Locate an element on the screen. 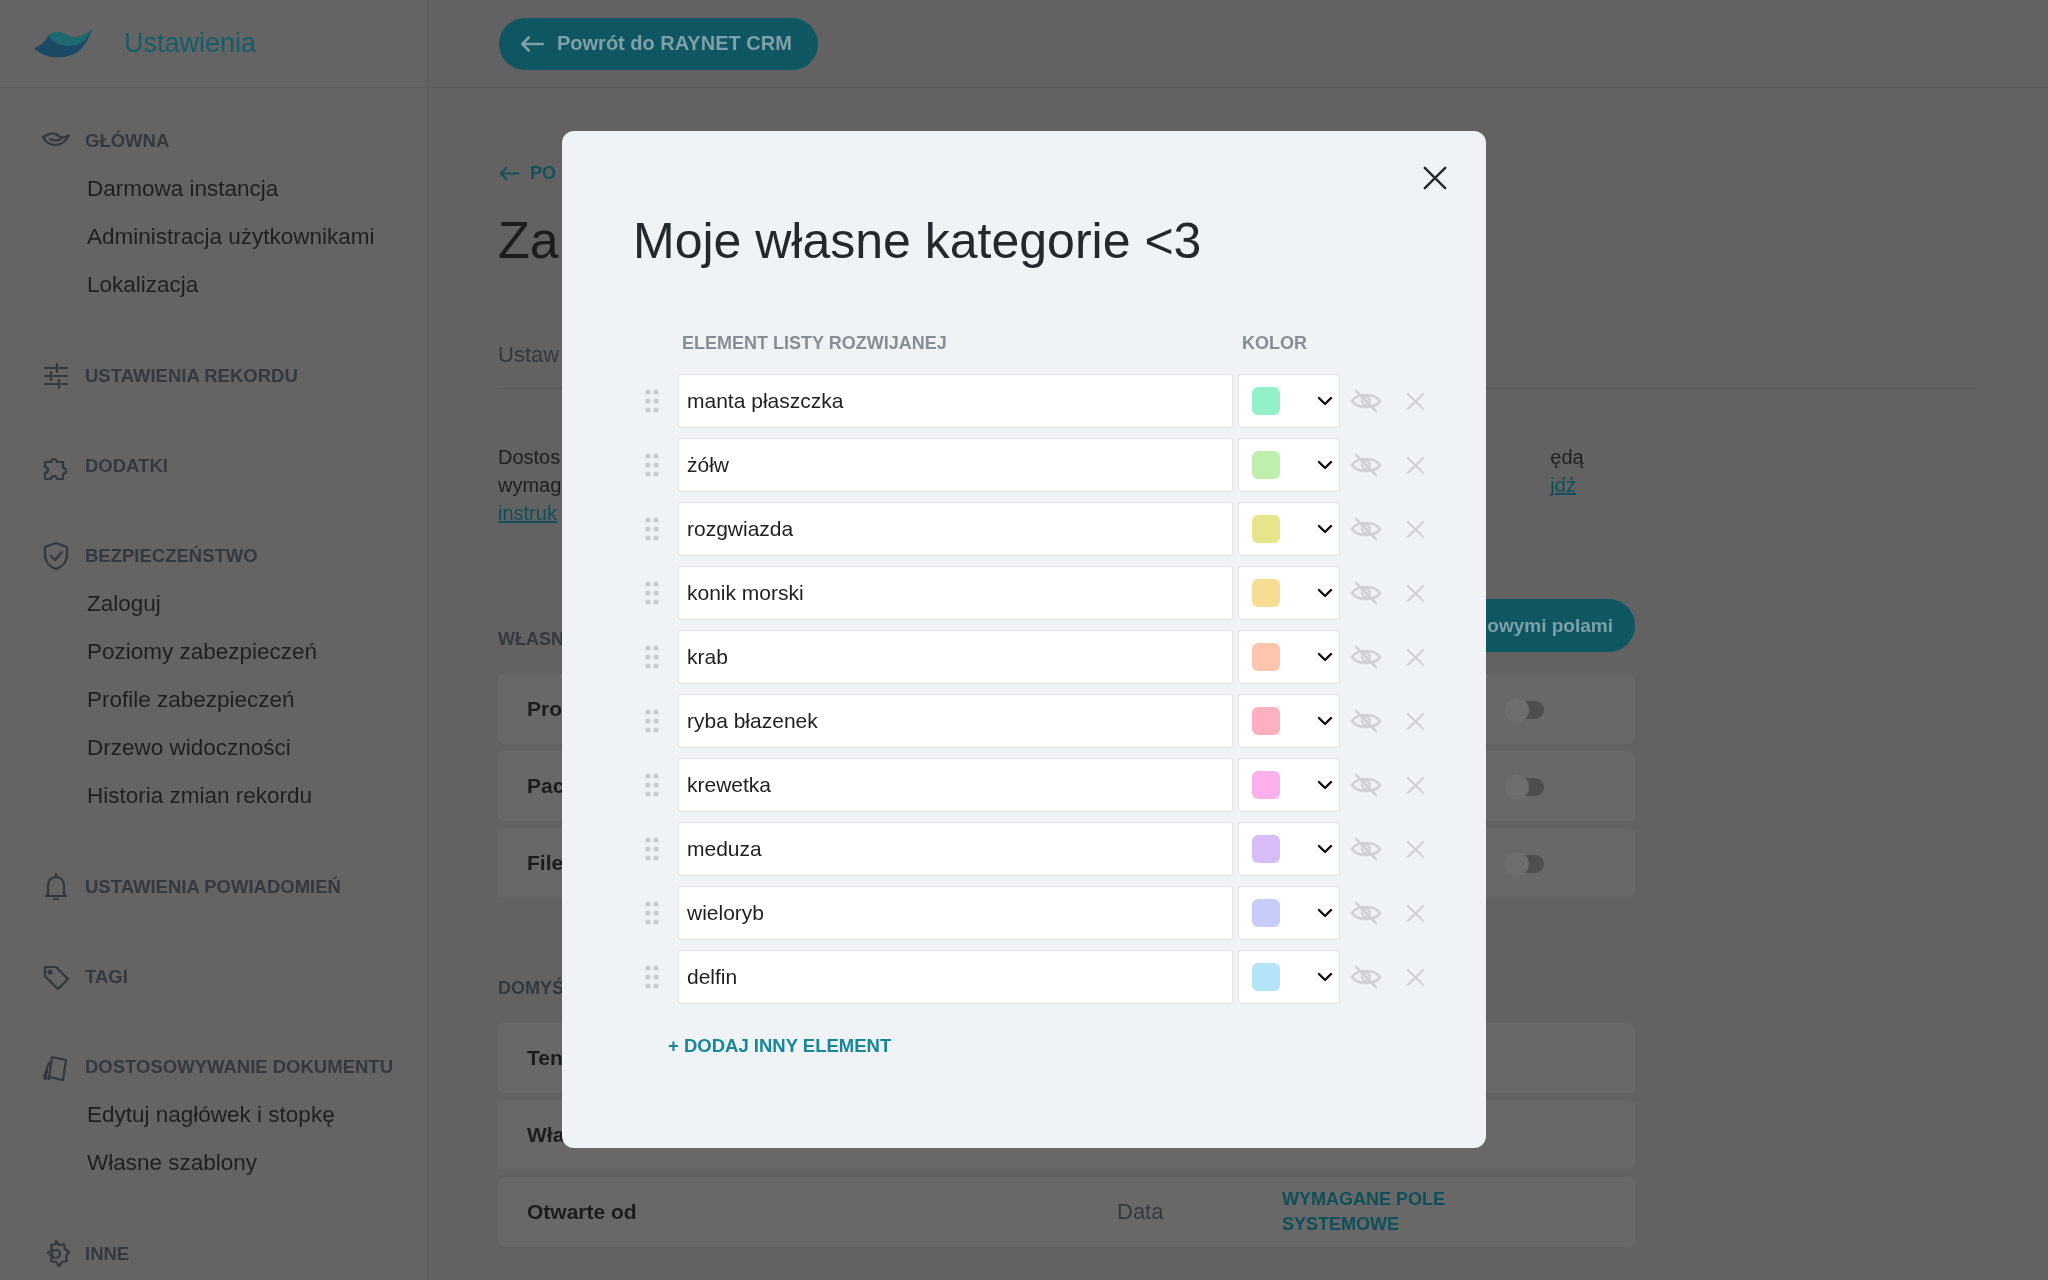 This screenshot has width=2048, height=1280. sidebar-item: Drzewo widoczności is located at coordinates (165, 748).